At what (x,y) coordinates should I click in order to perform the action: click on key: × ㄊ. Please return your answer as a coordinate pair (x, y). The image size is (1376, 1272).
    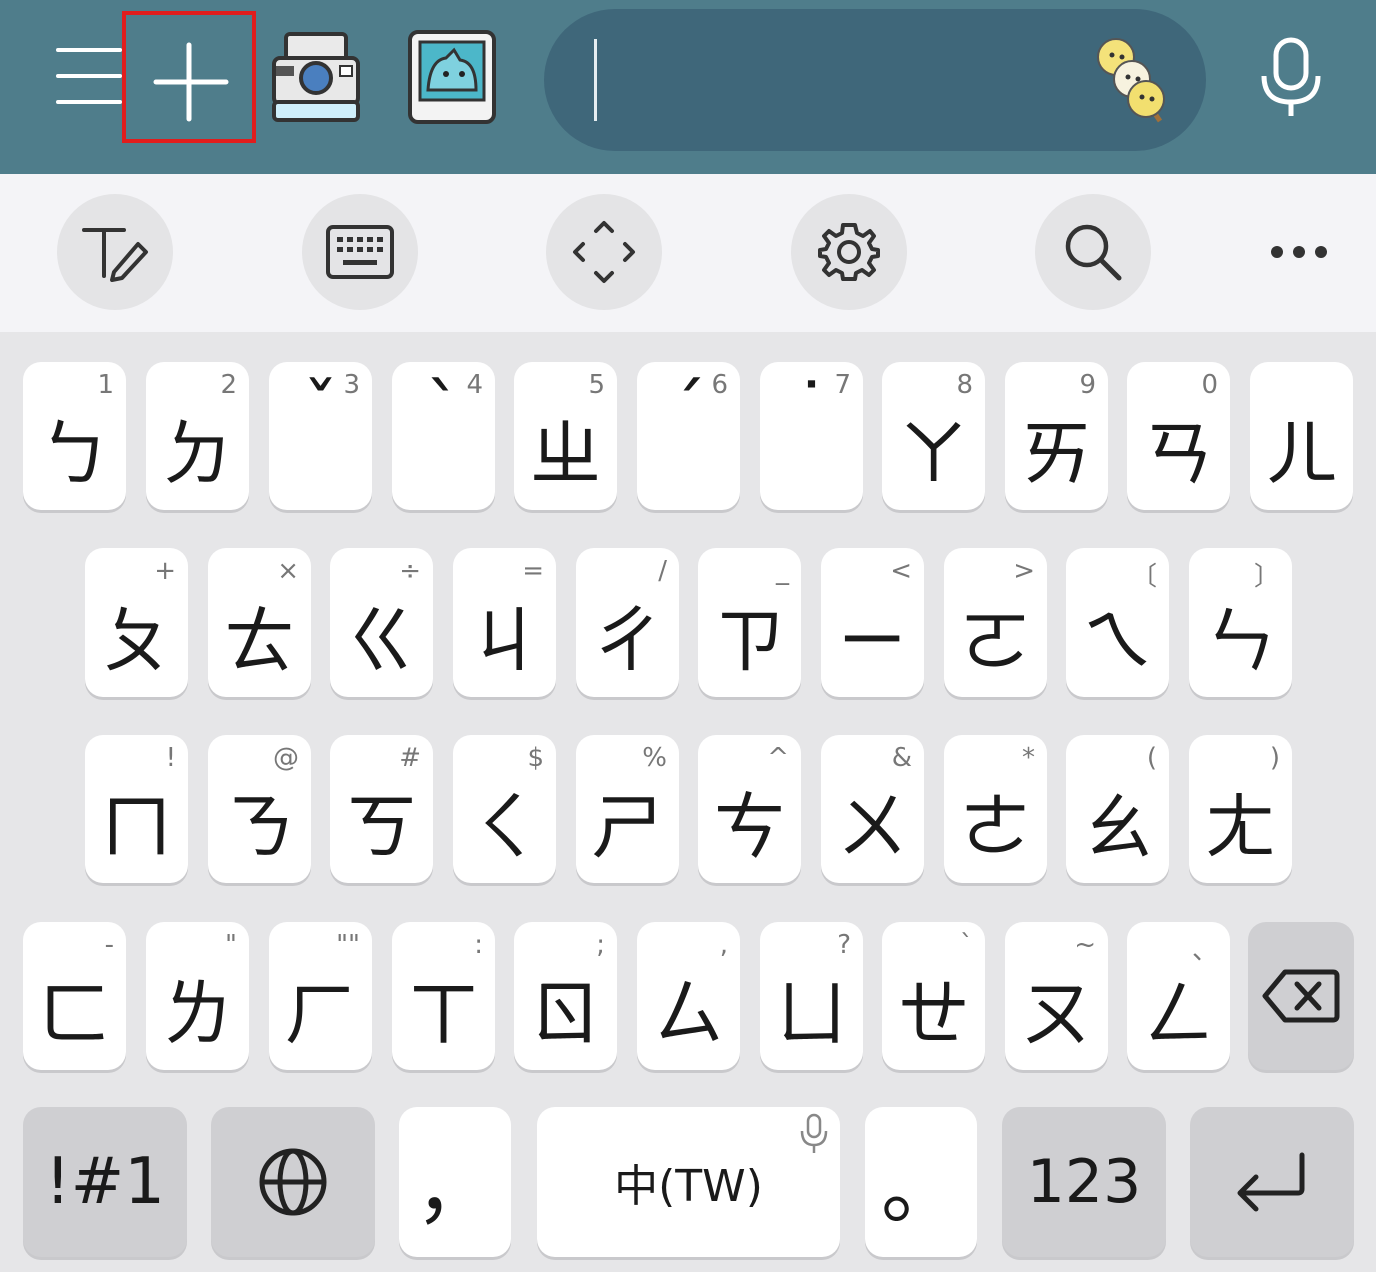
    Looking at the image, I should click on (259, 622).